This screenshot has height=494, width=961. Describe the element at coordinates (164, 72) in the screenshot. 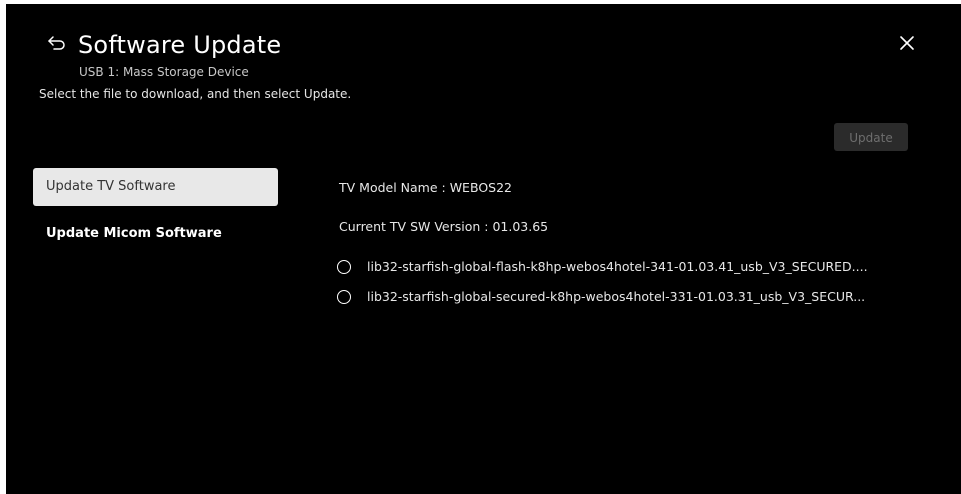

I see `device-subtitle: USB 1: Mass Storage Device` at that location.